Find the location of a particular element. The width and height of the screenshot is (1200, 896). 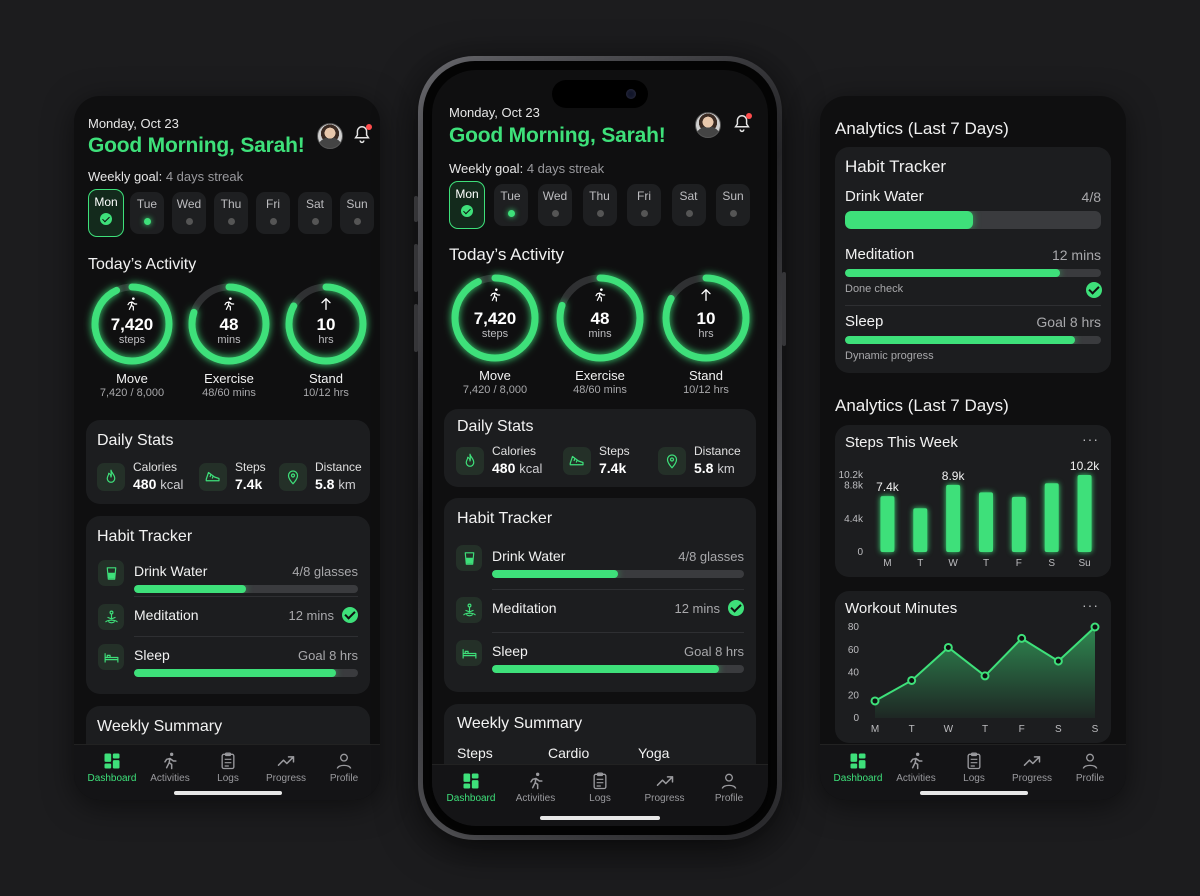

notification-dot is located at coordinates (749, 116).